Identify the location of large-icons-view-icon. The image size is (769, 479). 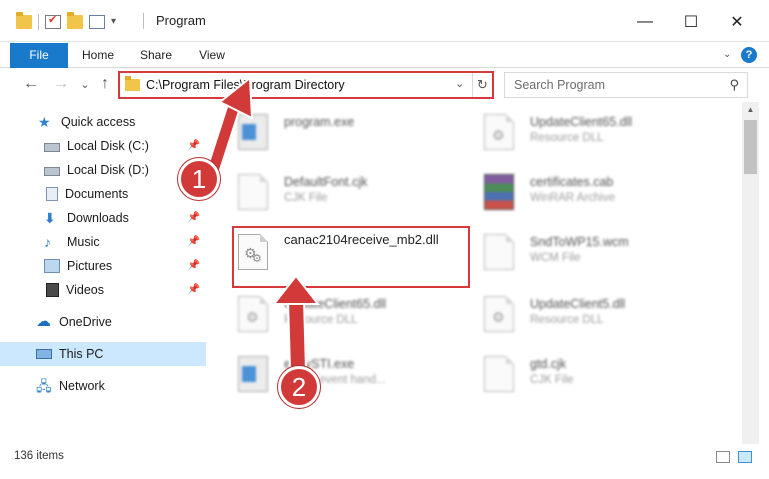
(745, 457).